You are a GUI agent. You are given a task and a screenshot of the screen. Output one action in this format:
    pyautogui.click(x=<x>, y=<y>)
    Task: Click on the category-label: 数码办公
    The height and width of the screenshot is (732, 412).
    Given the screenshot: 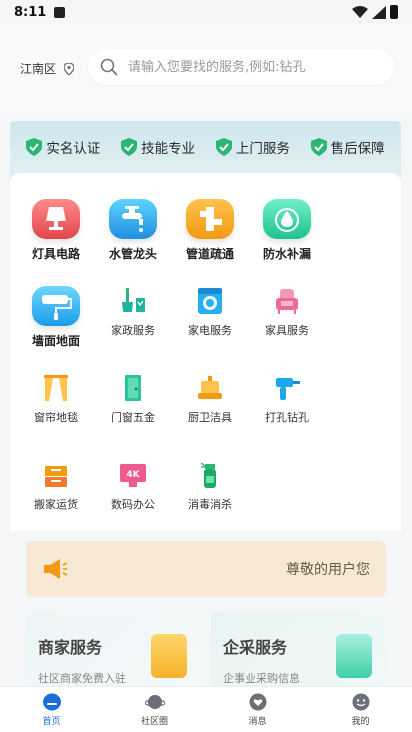 What is the action you would take?
    pyautogui.click(x=133, y=504)
    